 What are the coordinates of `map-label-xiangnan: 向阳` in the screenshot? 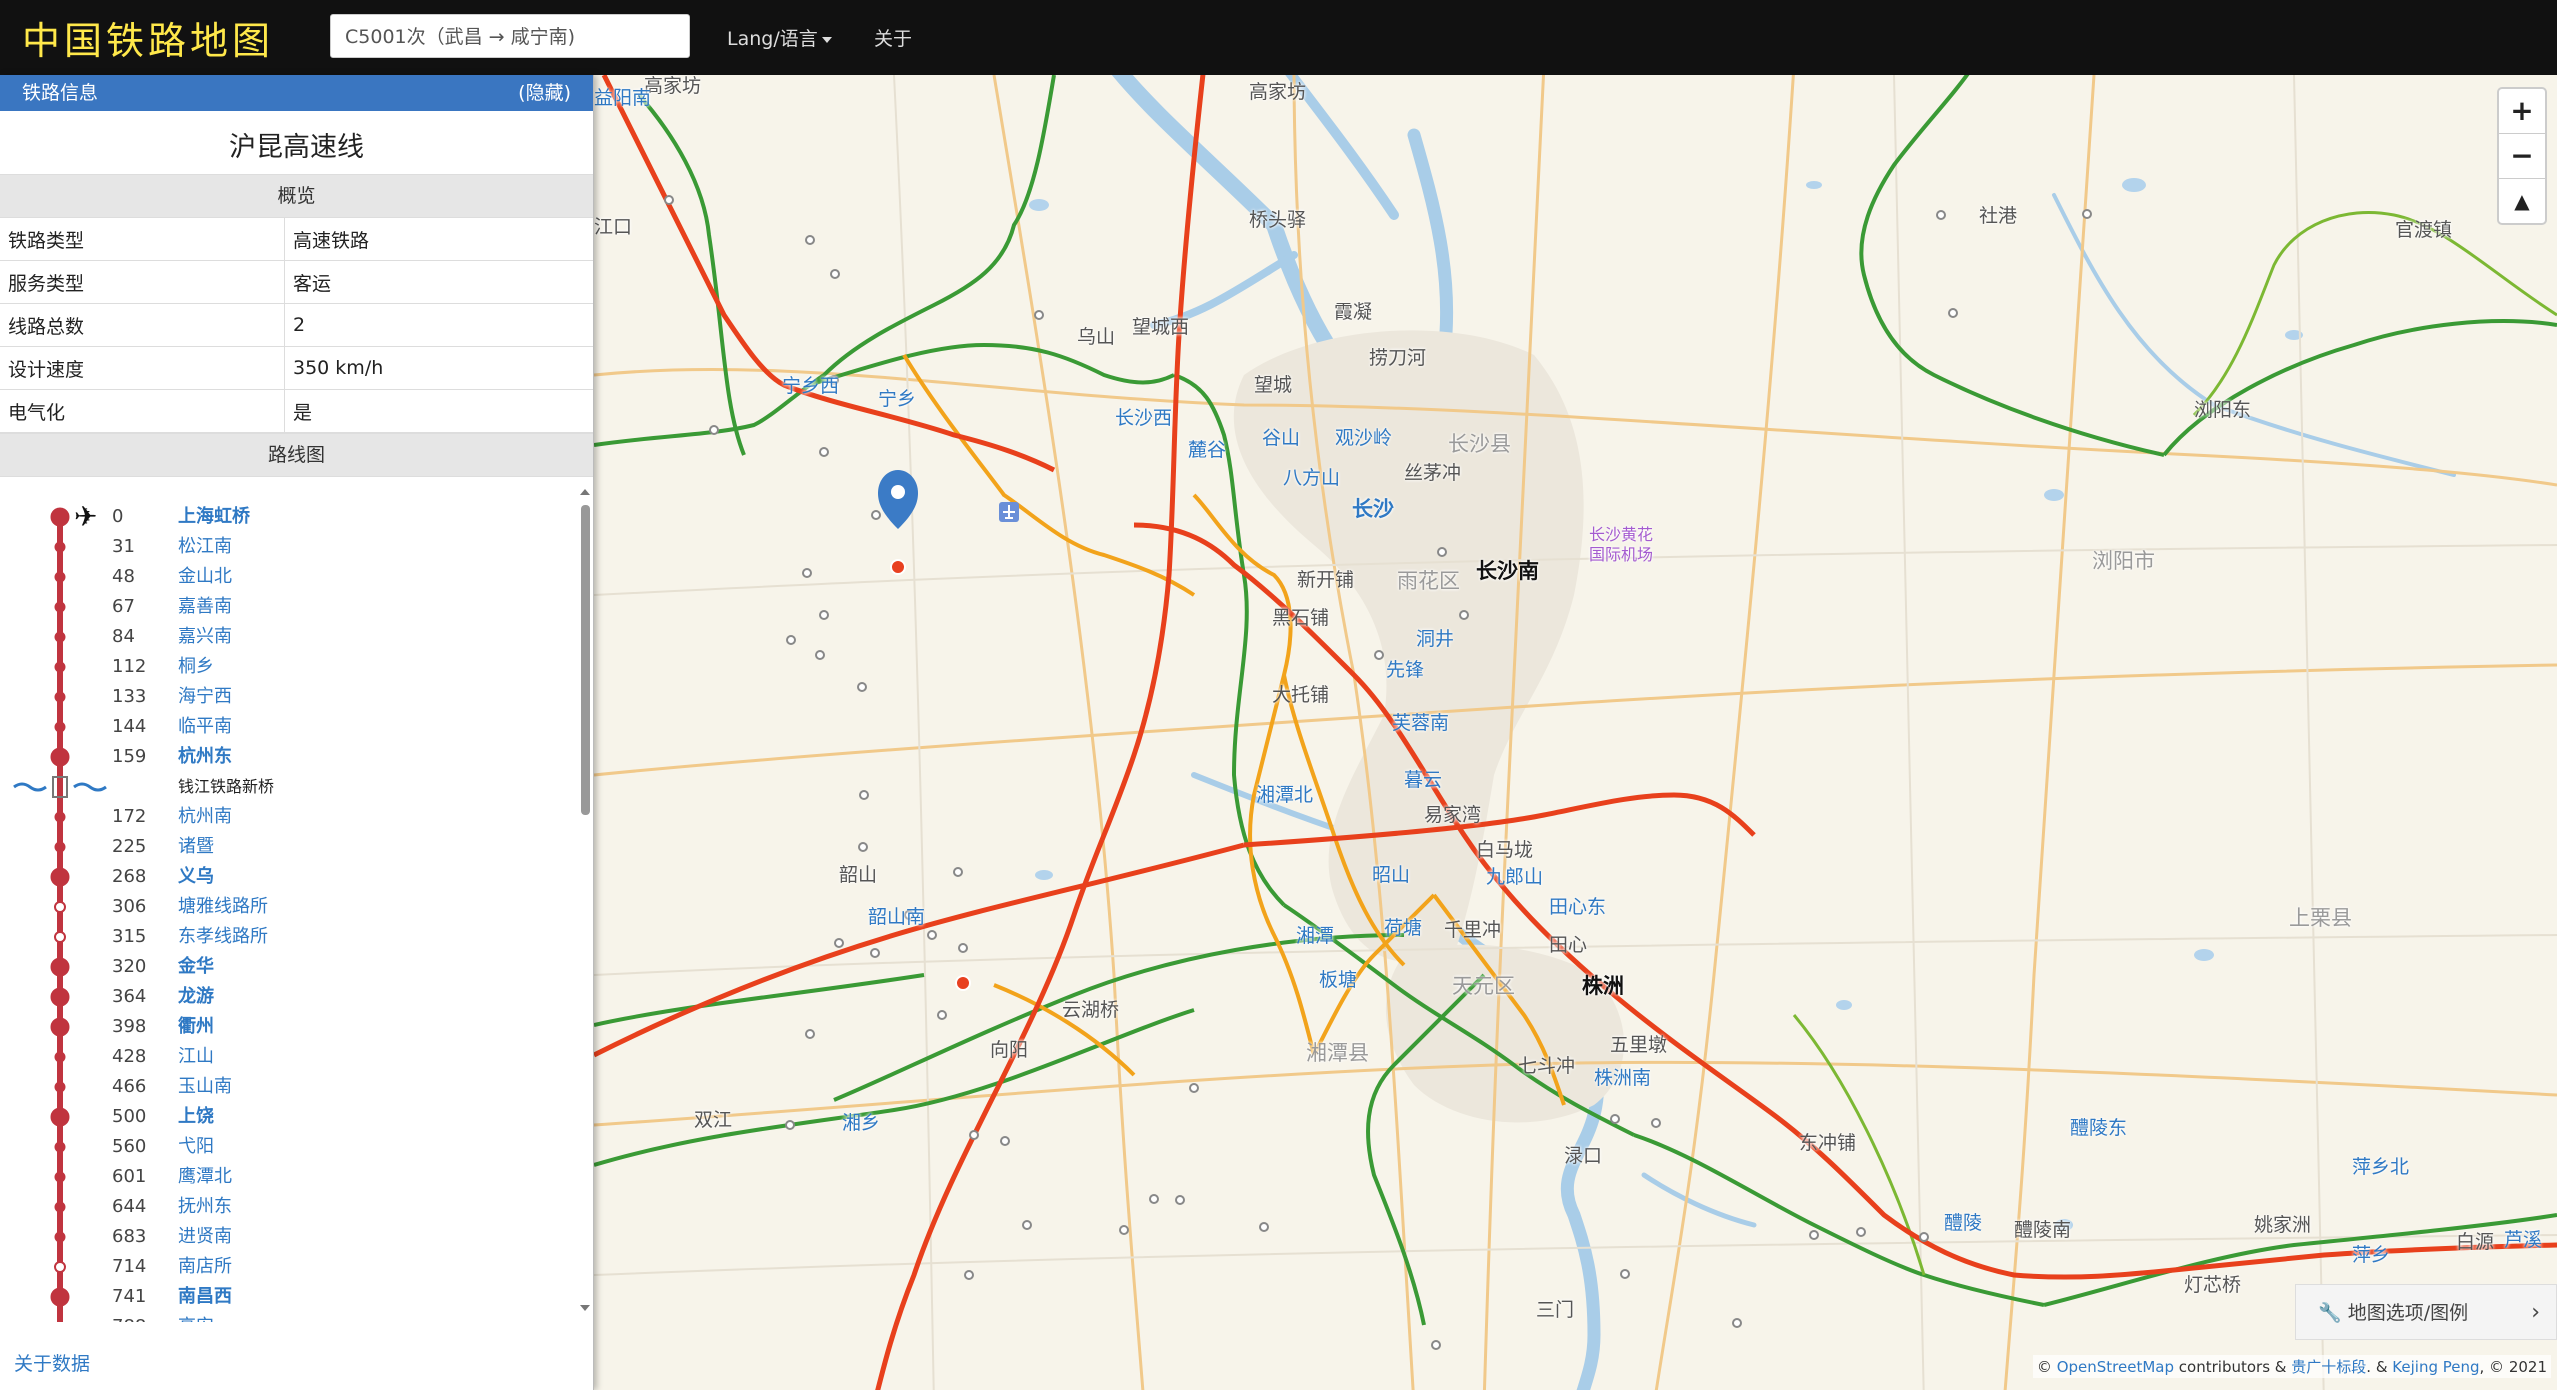 It's located at (1009, 1050).